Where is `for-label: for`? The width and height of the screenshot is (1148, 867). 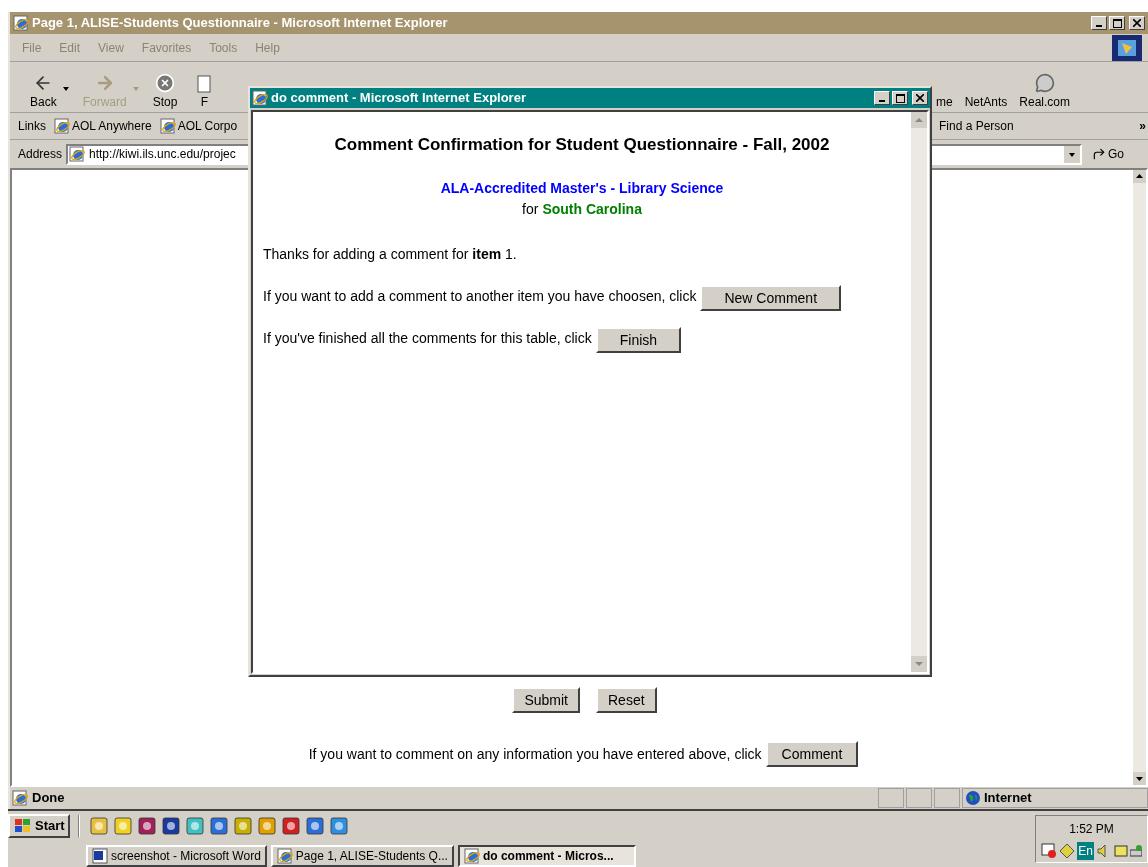 for-label: for is located at coordinates (530, 209).